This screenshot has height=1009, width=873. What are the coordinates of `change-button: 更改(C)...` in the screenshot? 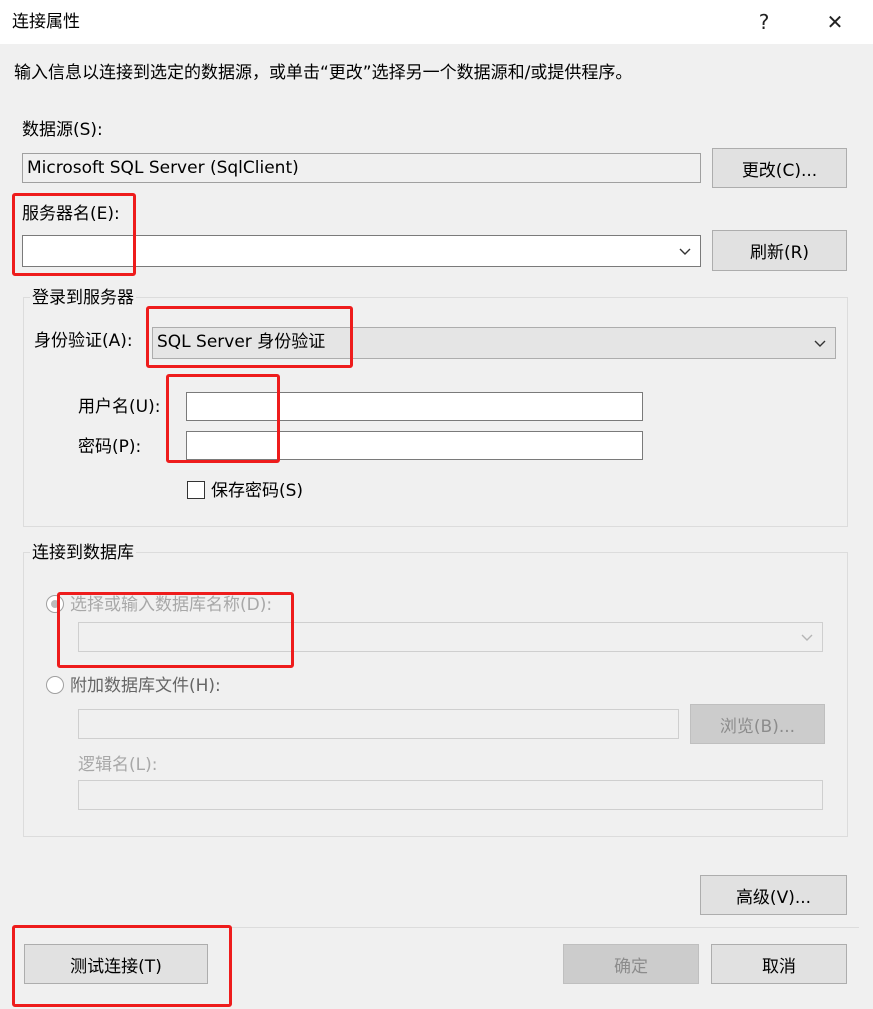 It's located at (779, 168).